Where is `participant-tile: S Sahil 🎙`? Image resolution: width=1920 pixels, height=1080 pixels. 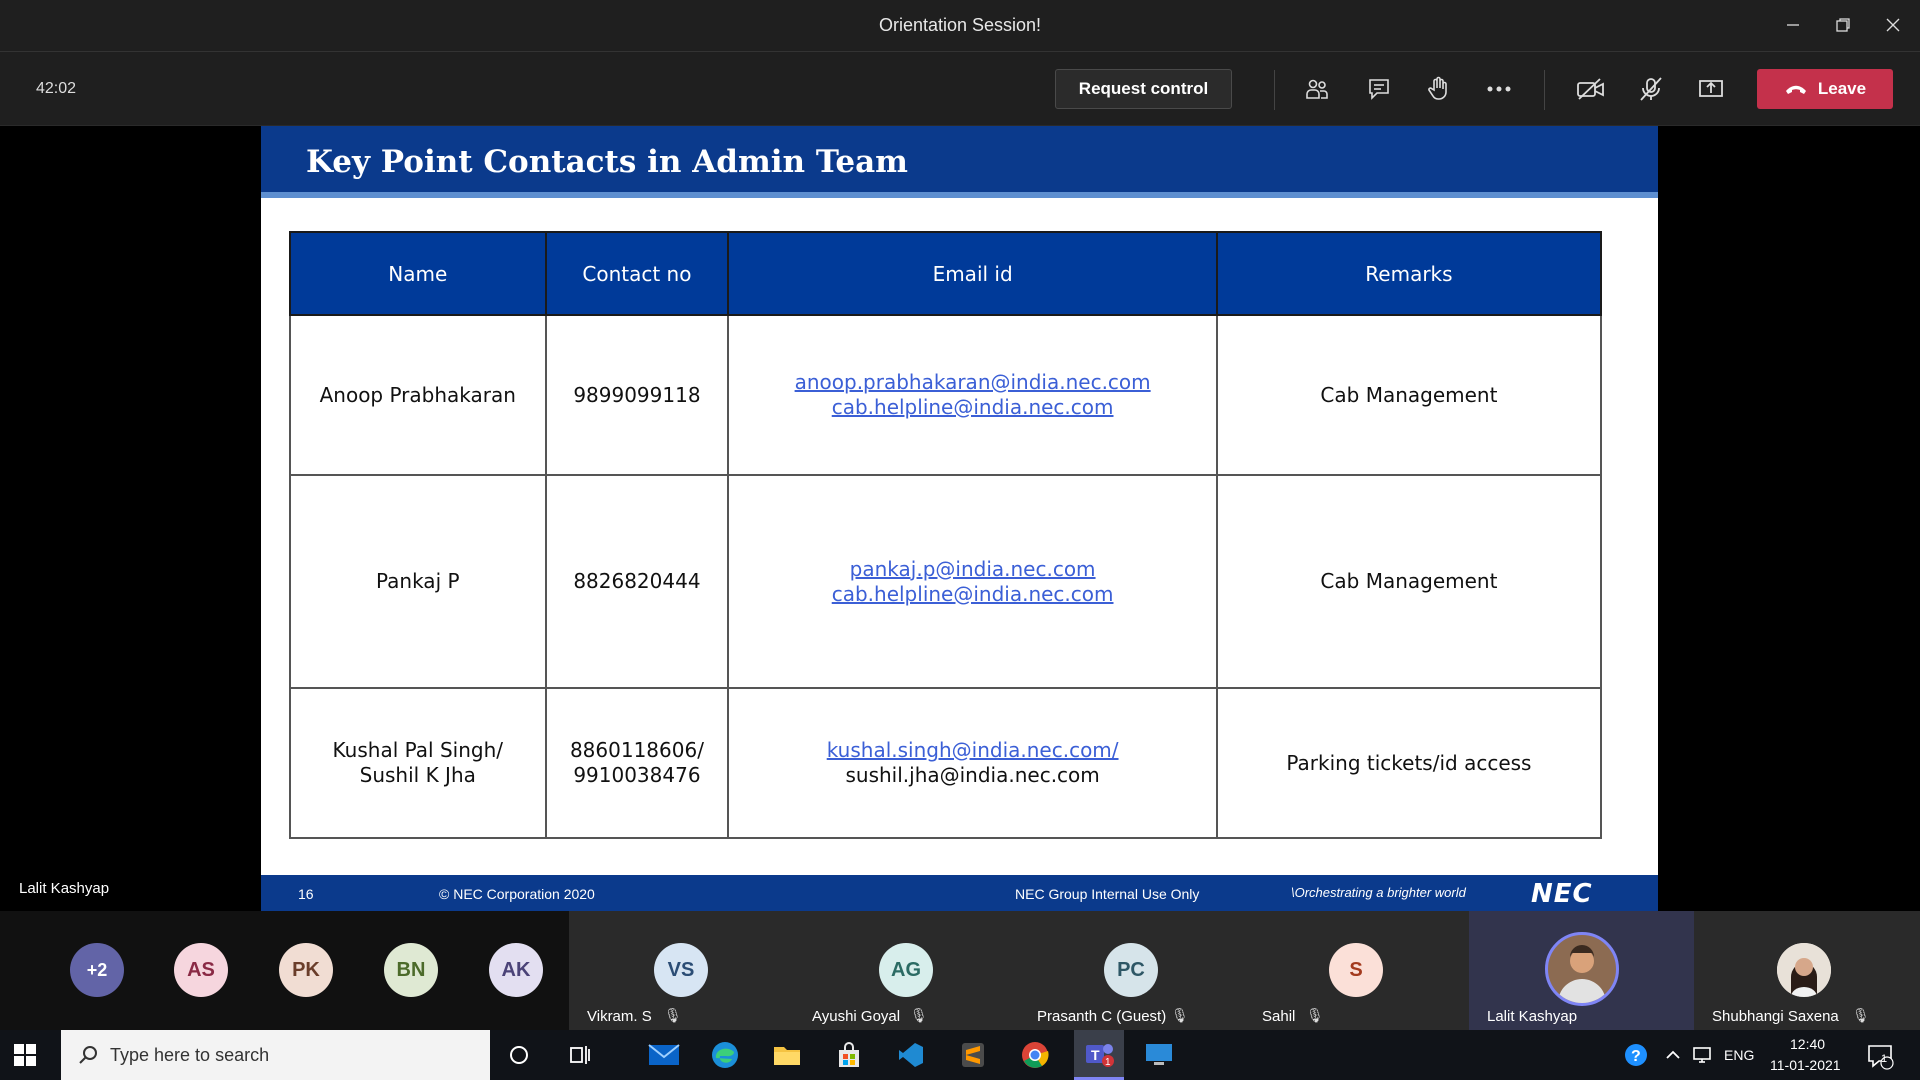
participant-tile: S Sahil 🎙 is located at coordinates (1356, 970).